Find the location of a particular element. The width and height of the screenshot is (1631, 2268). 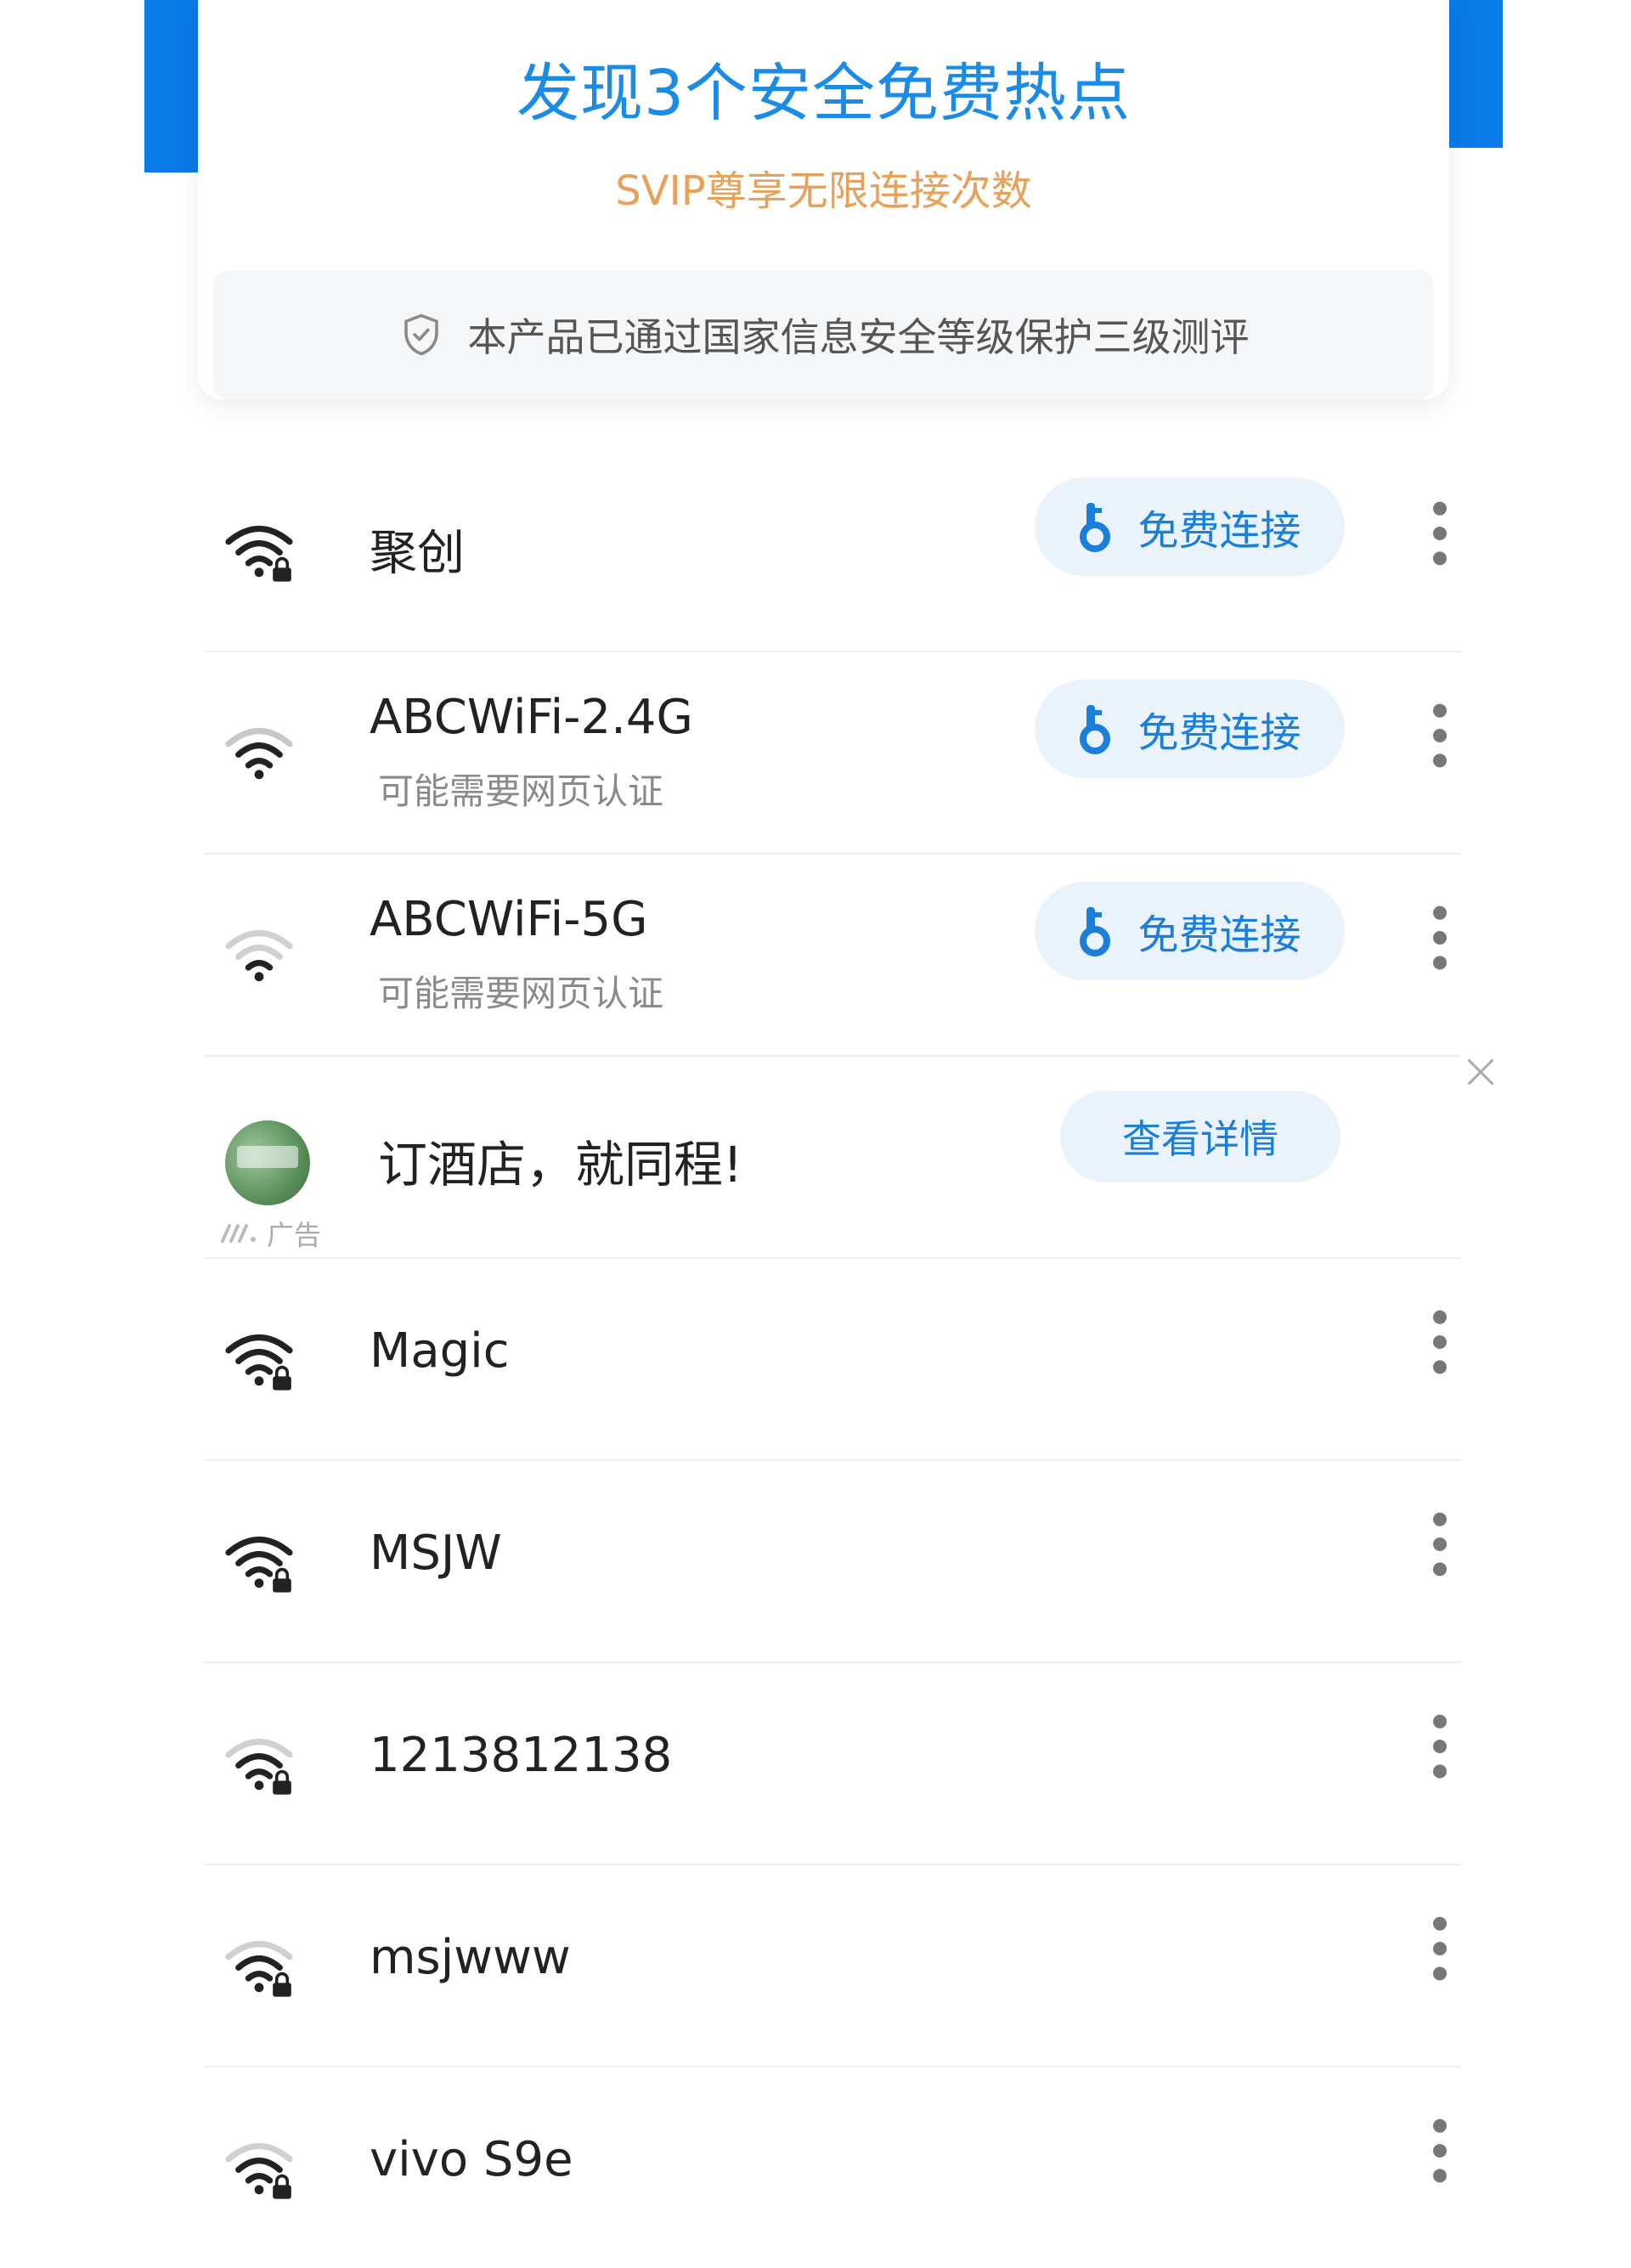

security-notice: 本产品已通过国家信息安全等级保护三级测评 is located at coordinates (823, 334).